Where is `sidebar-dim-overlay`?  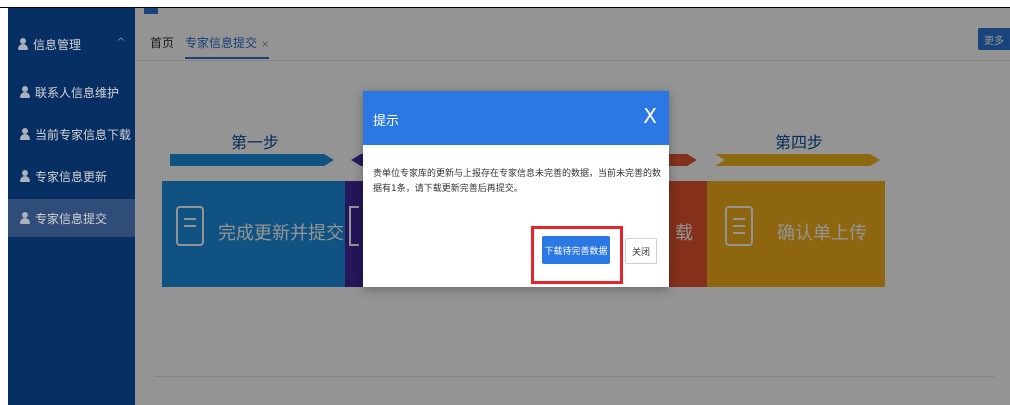
sidebar-dim-overlay is located at coordinates (71, 206).